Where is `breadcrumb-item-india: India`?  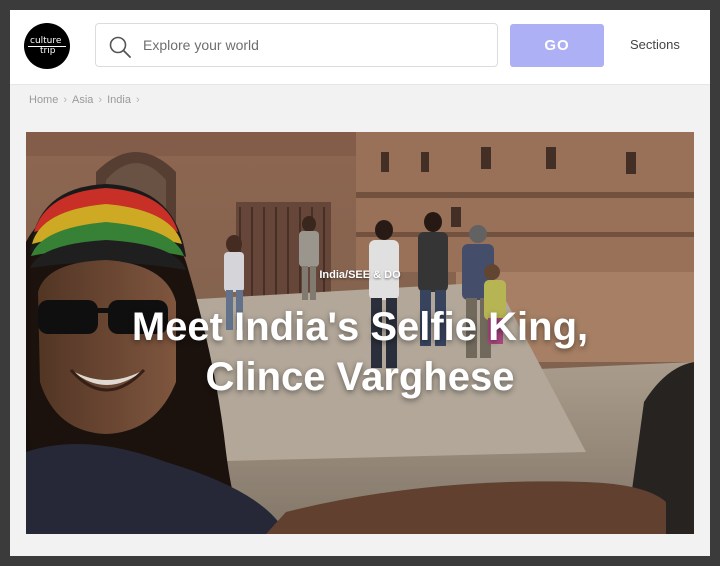 breadcrumb-item-india: India is located at coordinates (119, 100).